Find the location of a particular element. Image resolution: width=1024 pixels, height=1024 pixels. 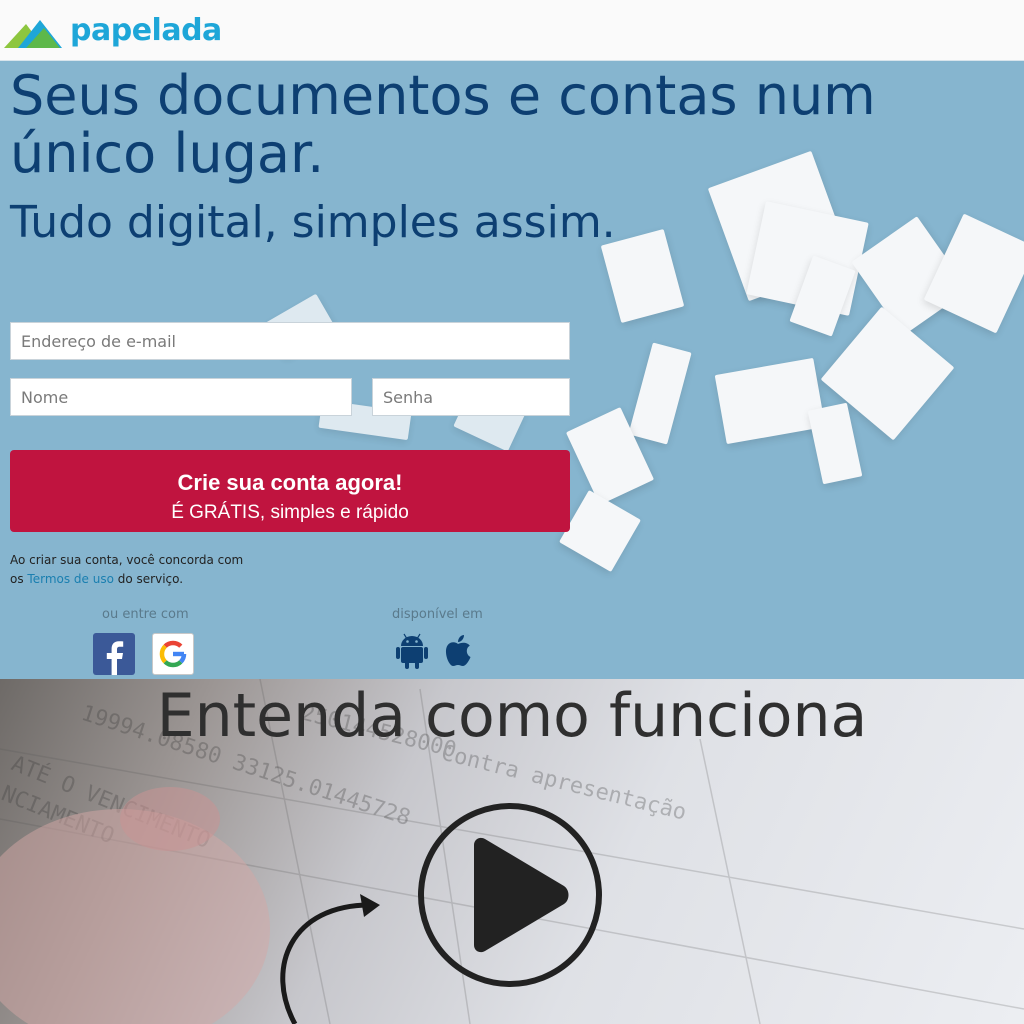

android-icon is located at coordinates (412, 651).